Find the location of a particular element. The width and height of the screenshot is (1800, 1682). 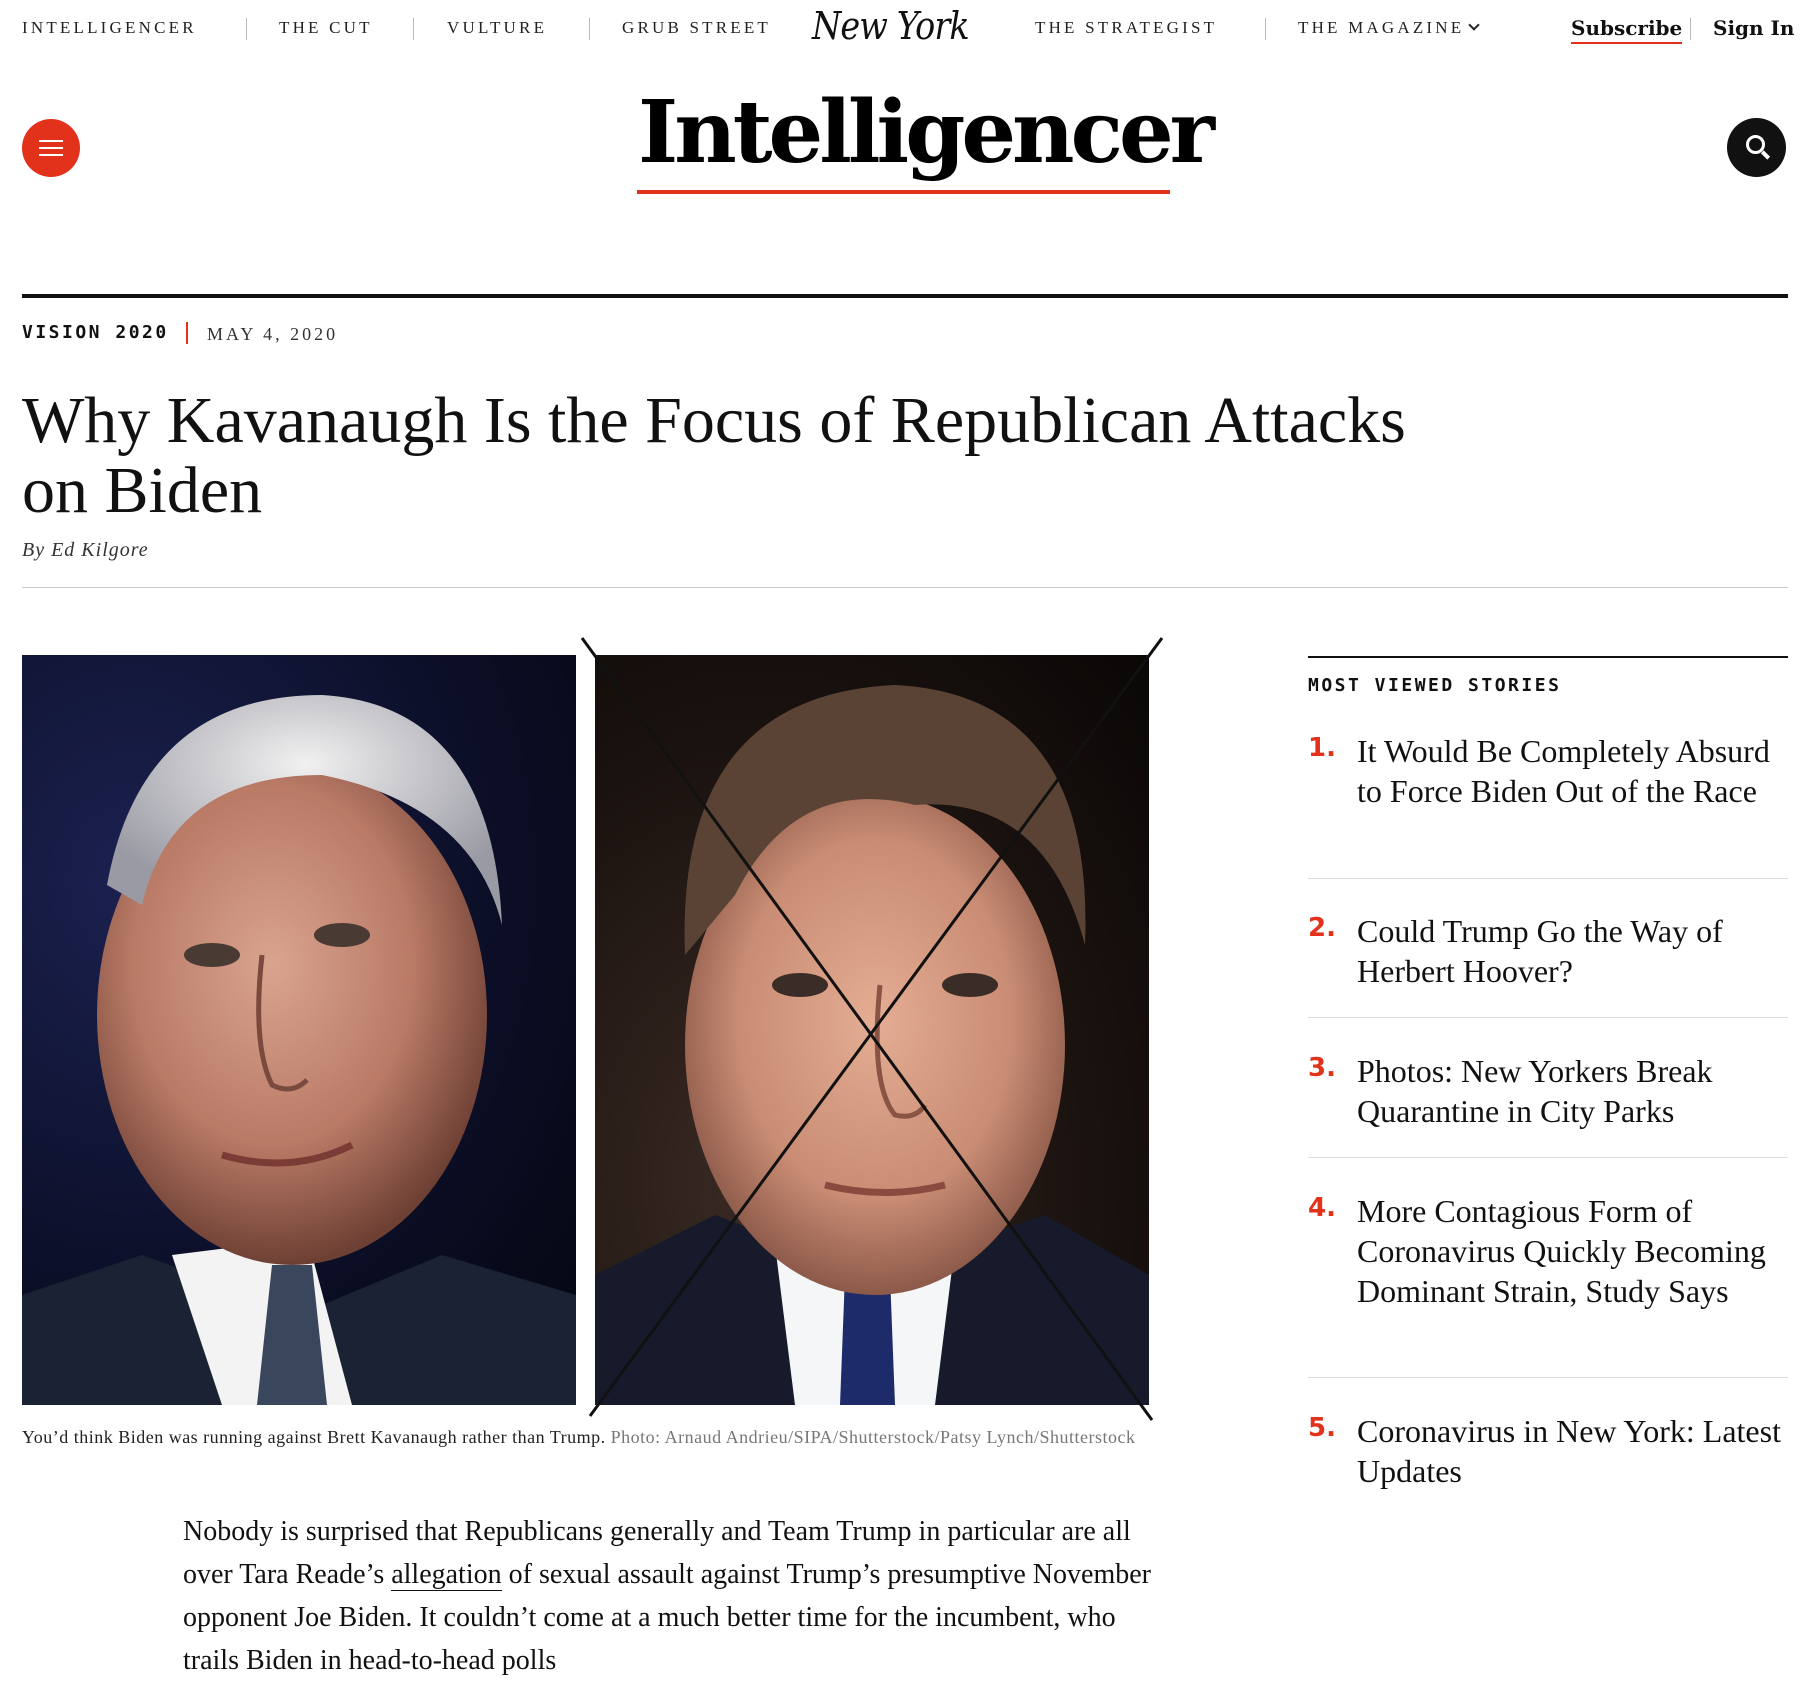

nav-link-grub-street: GRUB STREET is located at coordinates (696, 28).